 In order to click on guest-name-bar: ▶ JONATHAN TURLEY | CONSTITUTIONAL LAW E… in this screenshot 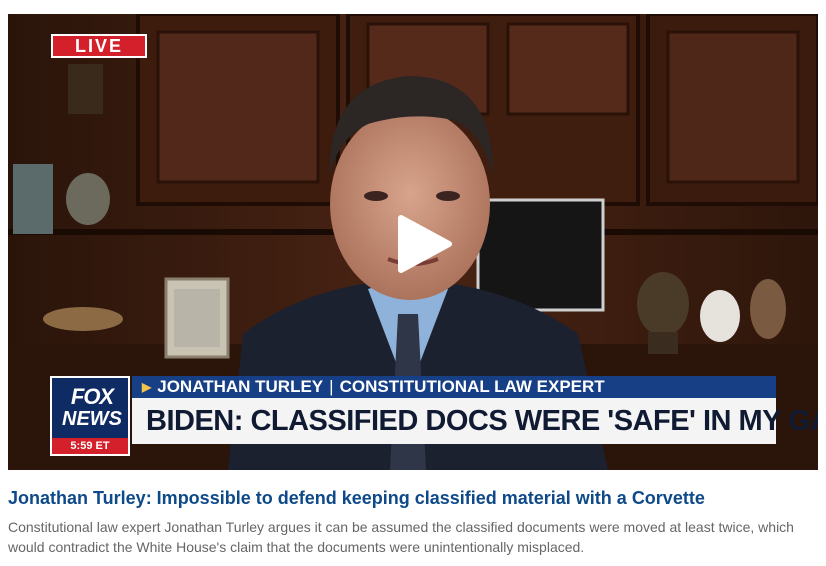, I will do `click(454, 387)`.